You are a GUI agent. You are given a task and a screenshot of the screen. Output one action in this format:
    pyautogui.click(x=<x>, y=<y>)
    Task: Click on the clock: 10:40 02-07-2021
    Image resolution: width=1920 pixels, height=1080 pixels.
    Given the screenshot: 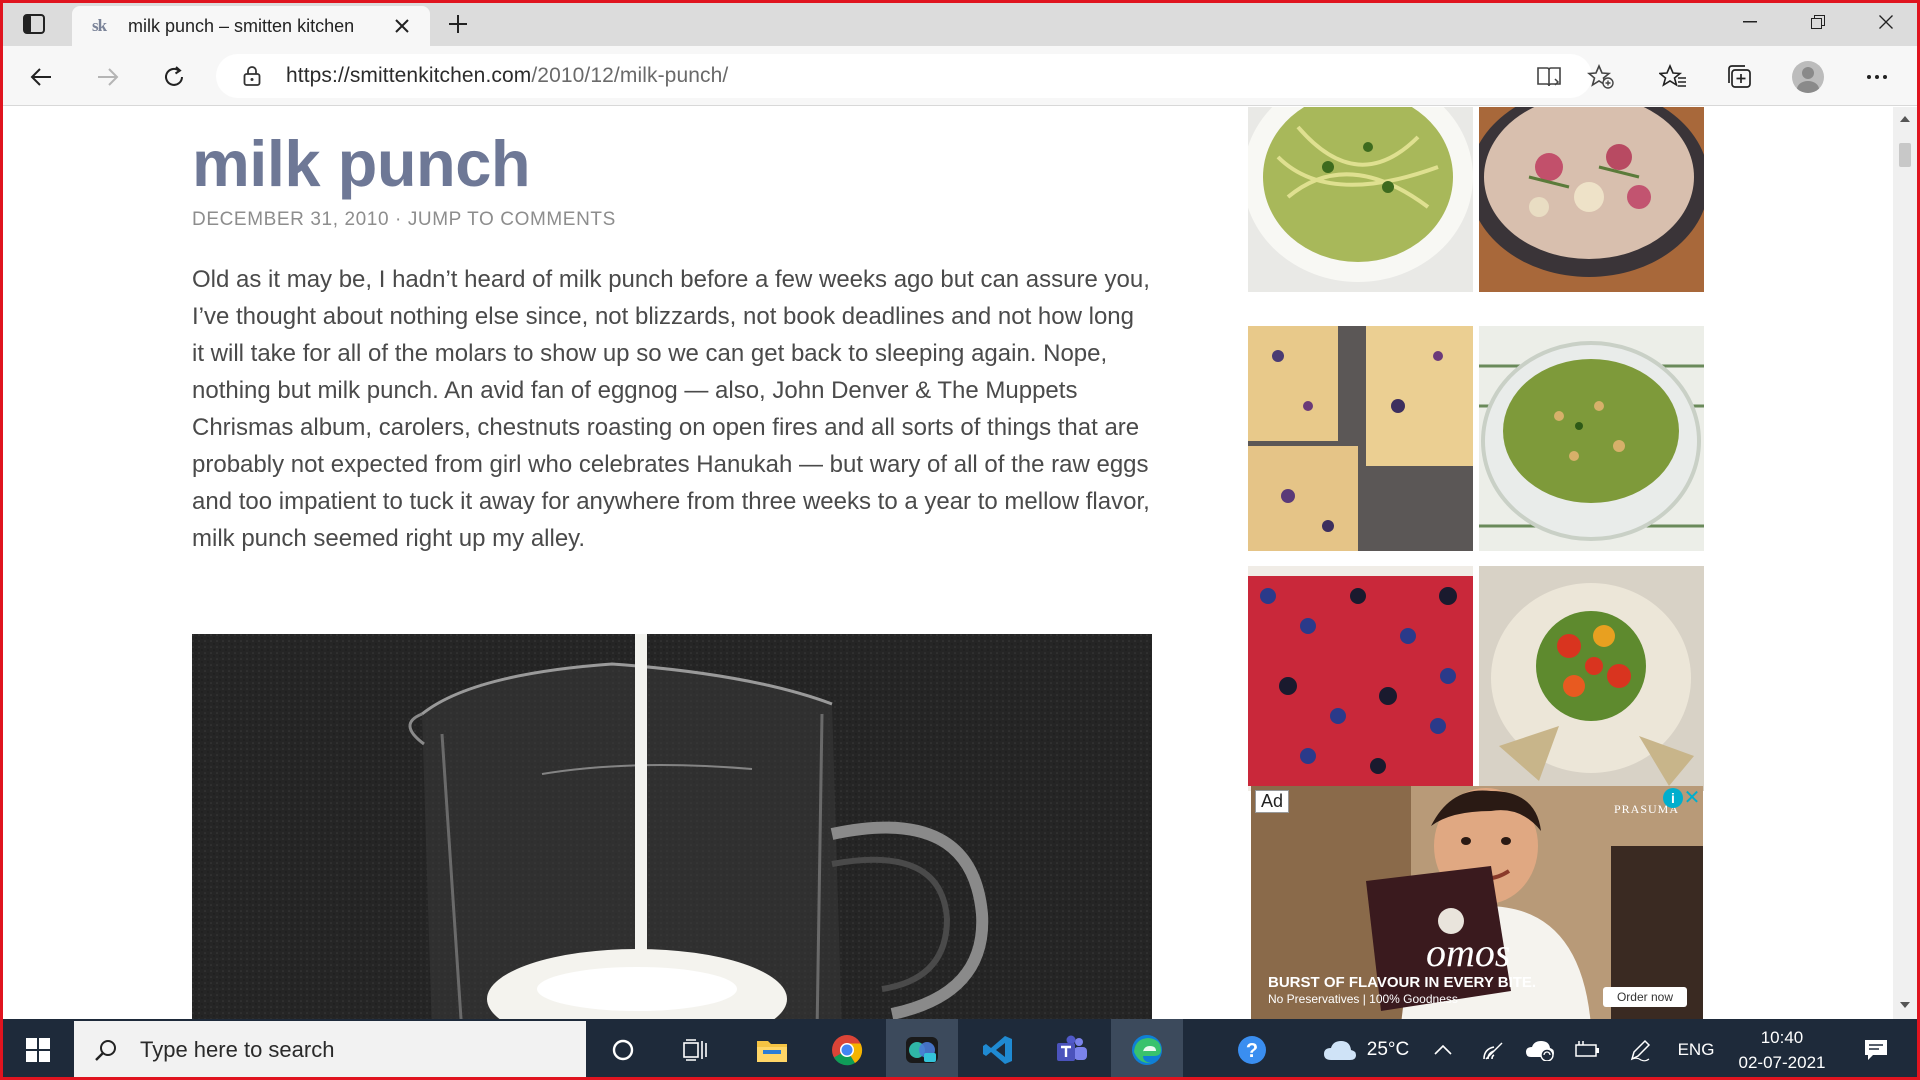 What is the action you would take?
    pyautogui.click(x=1782, y=1050)
    